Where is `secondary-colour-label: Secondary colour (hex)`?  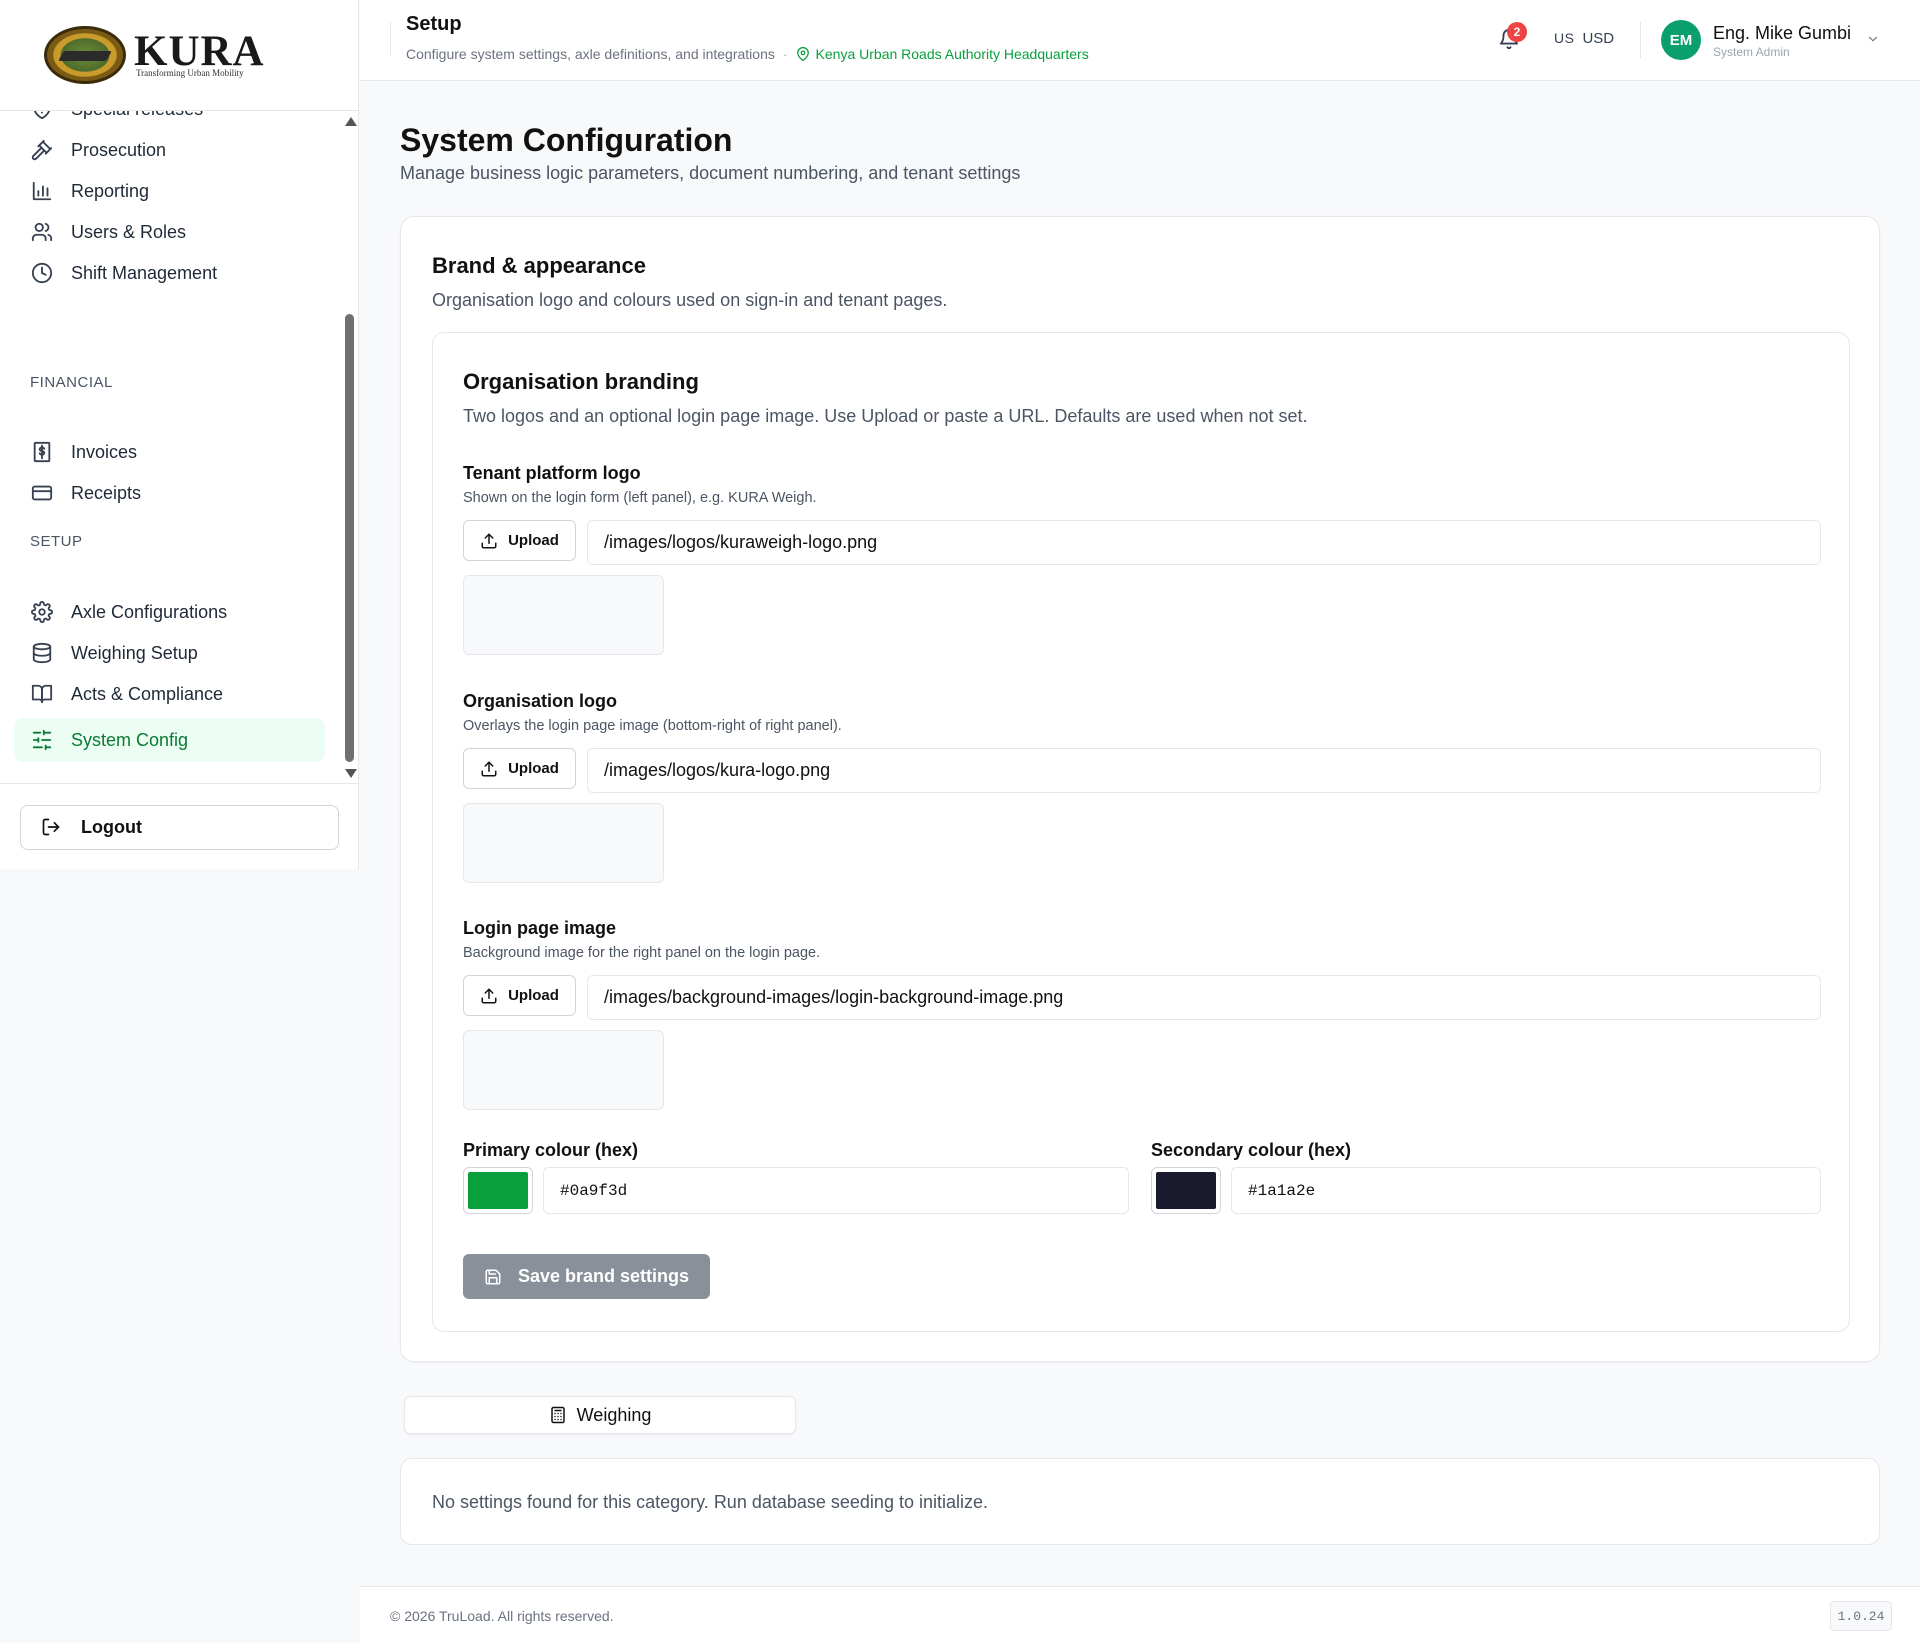
secondary-colour-label: Secondary colour (hex) is located at coordinates (1251, 1150).